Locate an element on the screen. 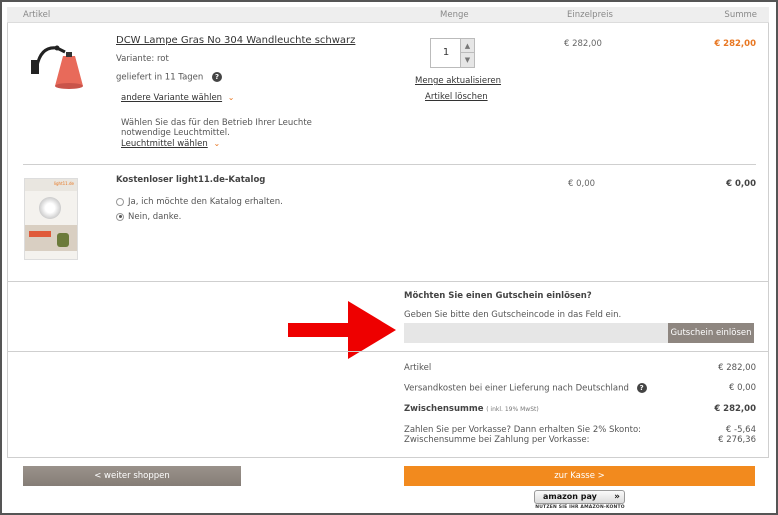  subtotal-label: Zwischensumme is located at coordinates (444, 409).